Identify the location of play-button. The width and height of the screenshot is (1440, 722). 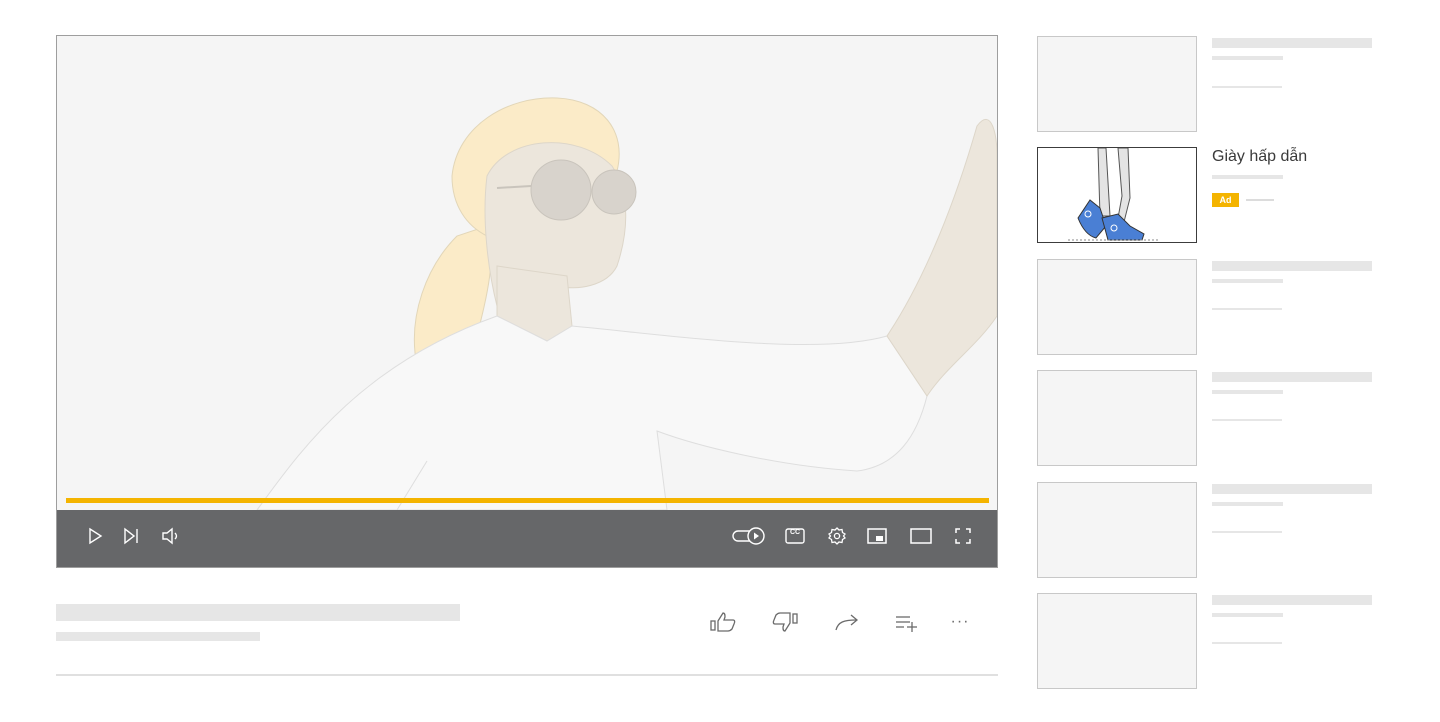
(95, 536).